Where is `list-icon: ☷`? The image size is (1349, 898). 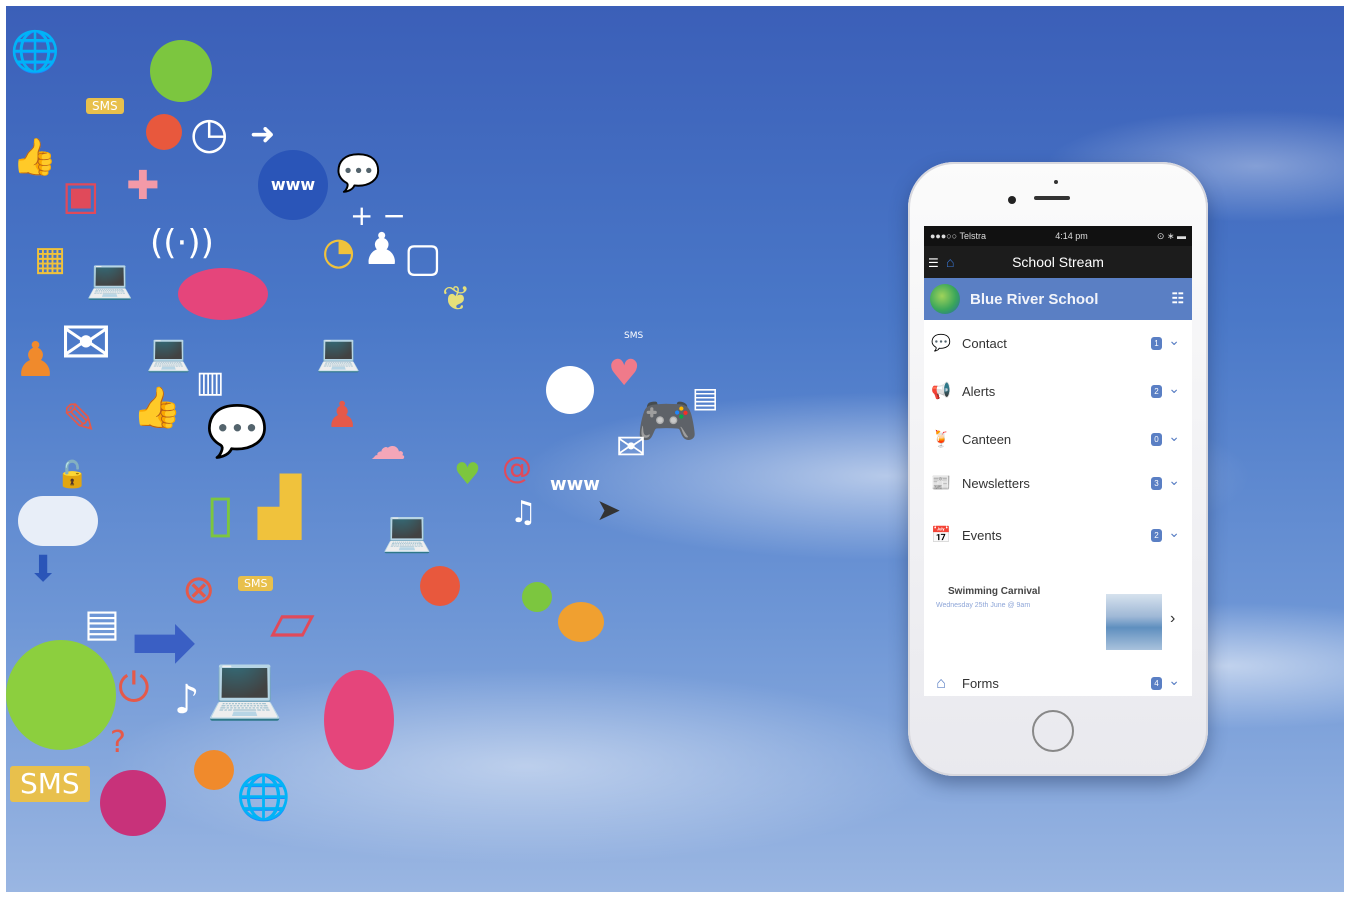 list-icon: ☷ is located at coordinates (1177, 298).